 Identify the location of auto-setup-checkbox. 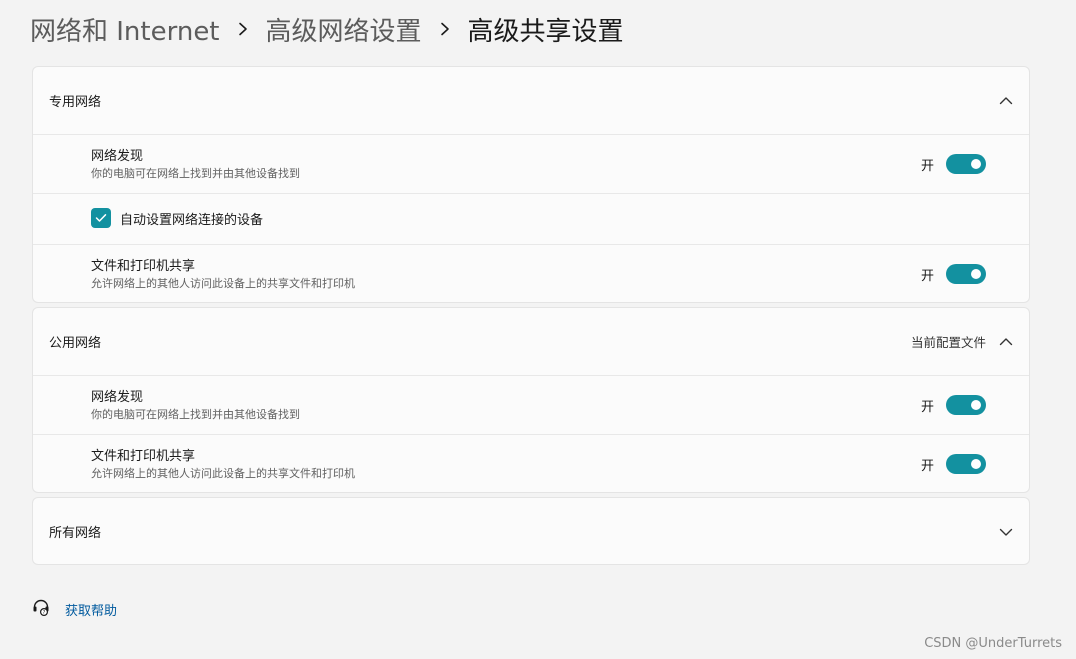
(101, 218).